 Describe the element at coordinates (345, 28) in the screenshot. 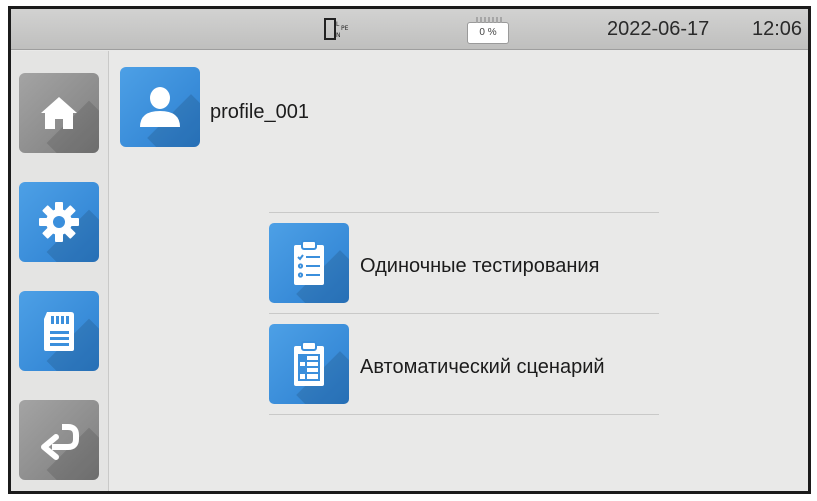

I see `svg-text: PE` at that location.